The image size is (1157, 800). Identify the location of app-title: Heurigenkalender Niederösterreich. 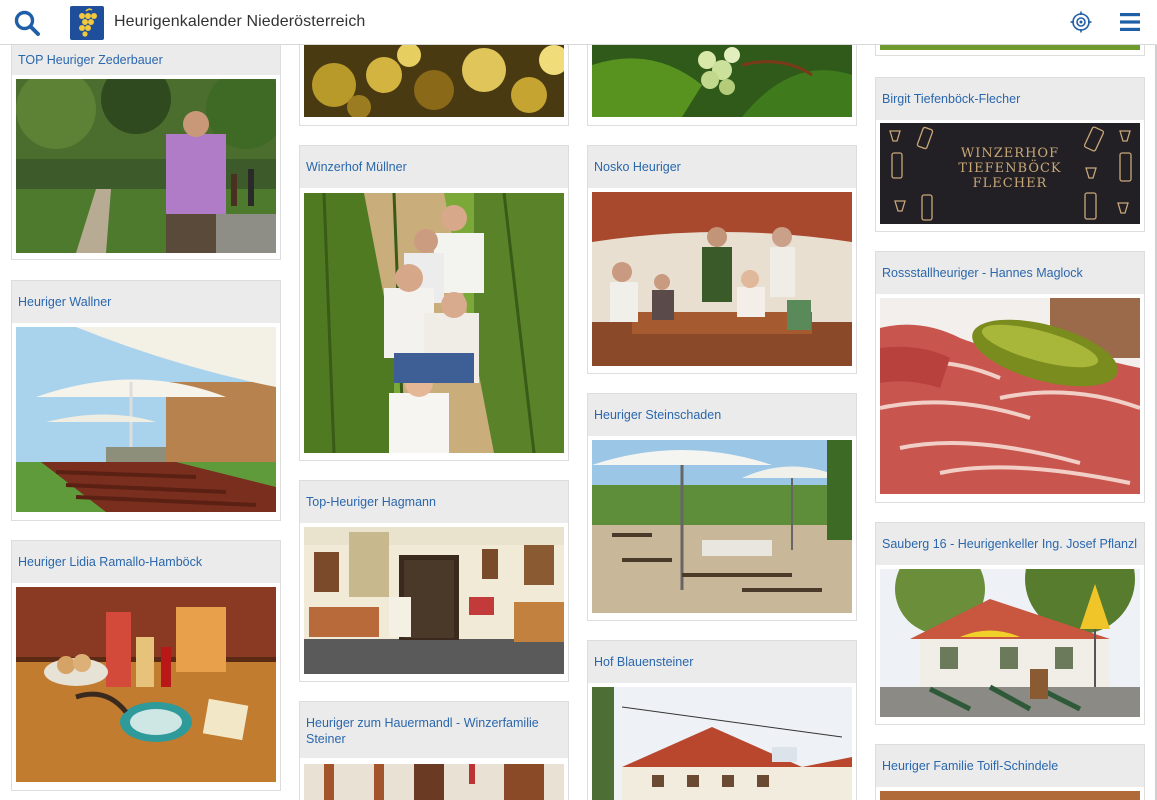
(240, 21).